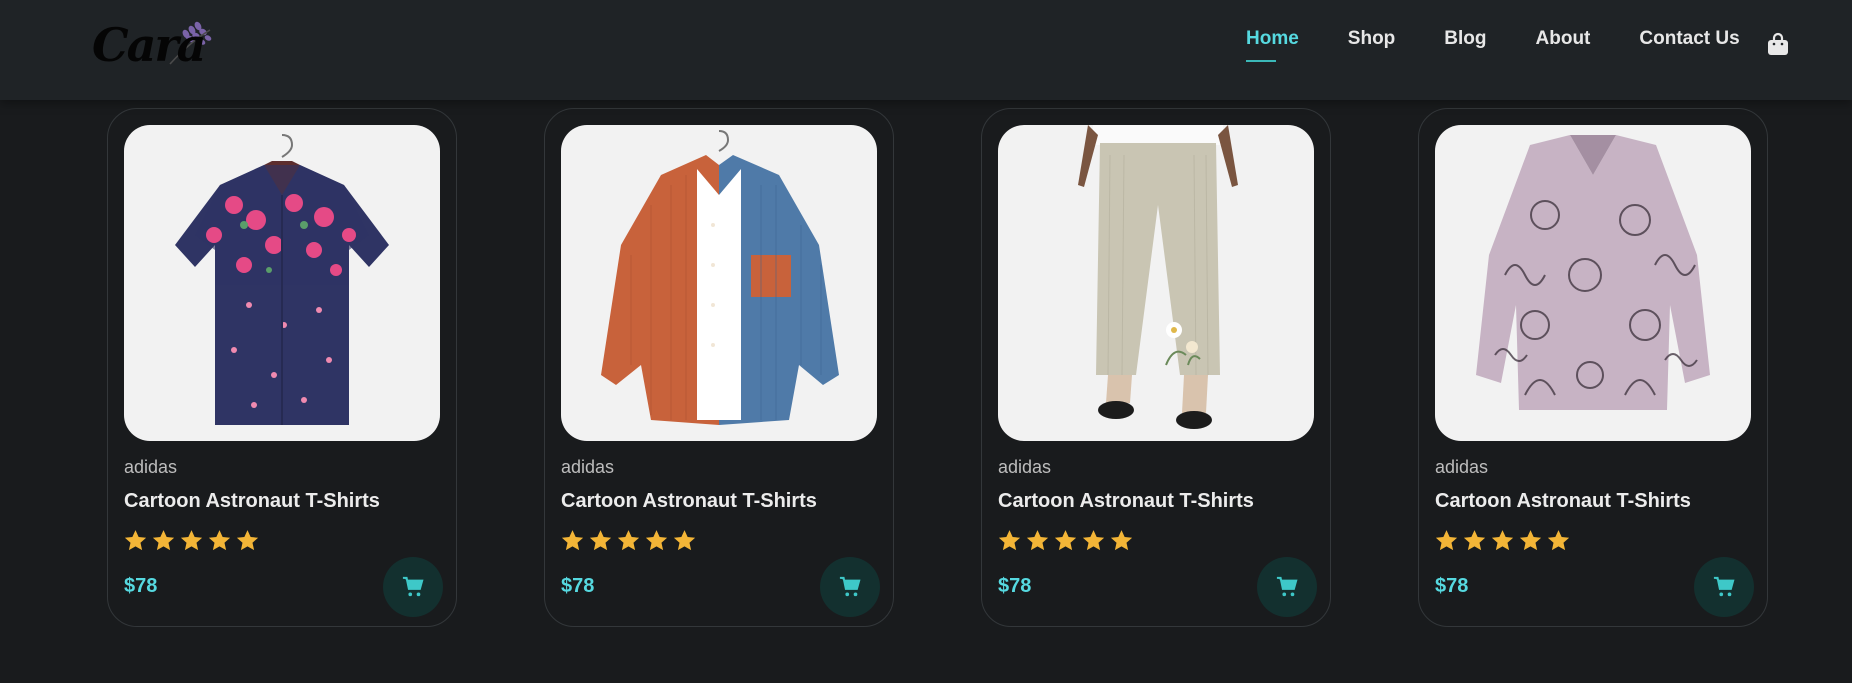 Image resolution: width=1852 pixels, height=683 pixels. What do you see at coordinates (1372, 43) in the screenshot?
I see `nav-shop: Shop` at bounding box center [1372, 43].